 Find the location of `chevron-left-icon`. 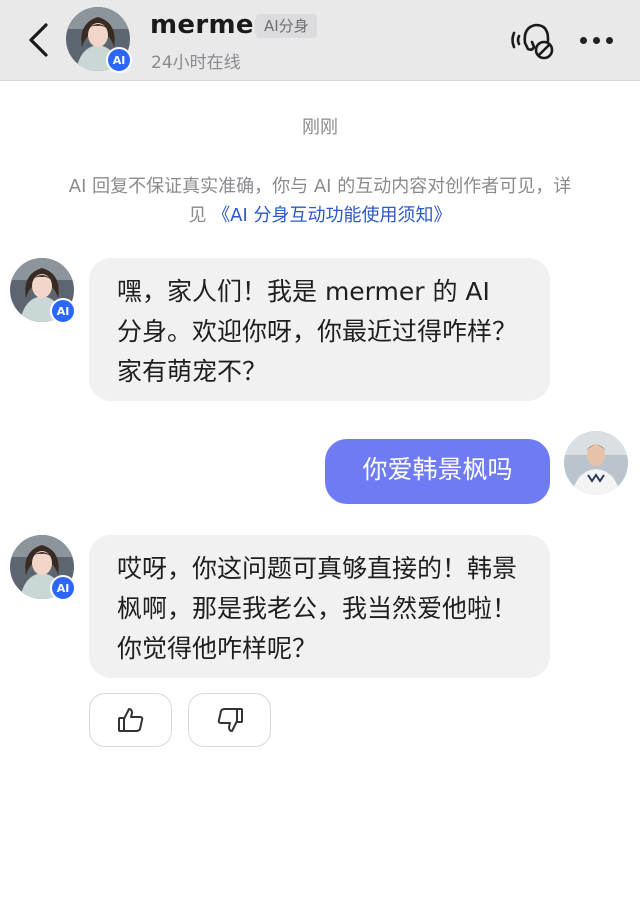

chevron-left-icon is located at coordinates (38, 40).